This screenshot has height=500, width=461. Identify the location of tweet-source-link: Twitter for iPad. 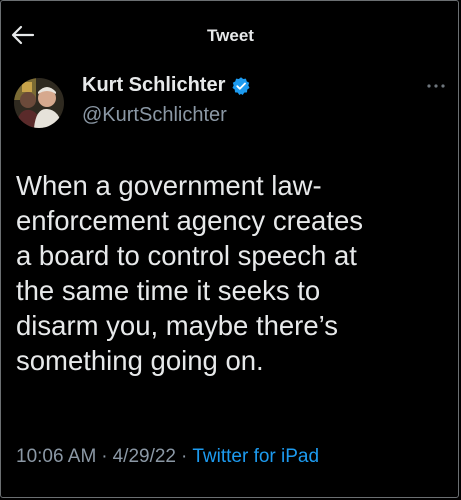
(255, 456).